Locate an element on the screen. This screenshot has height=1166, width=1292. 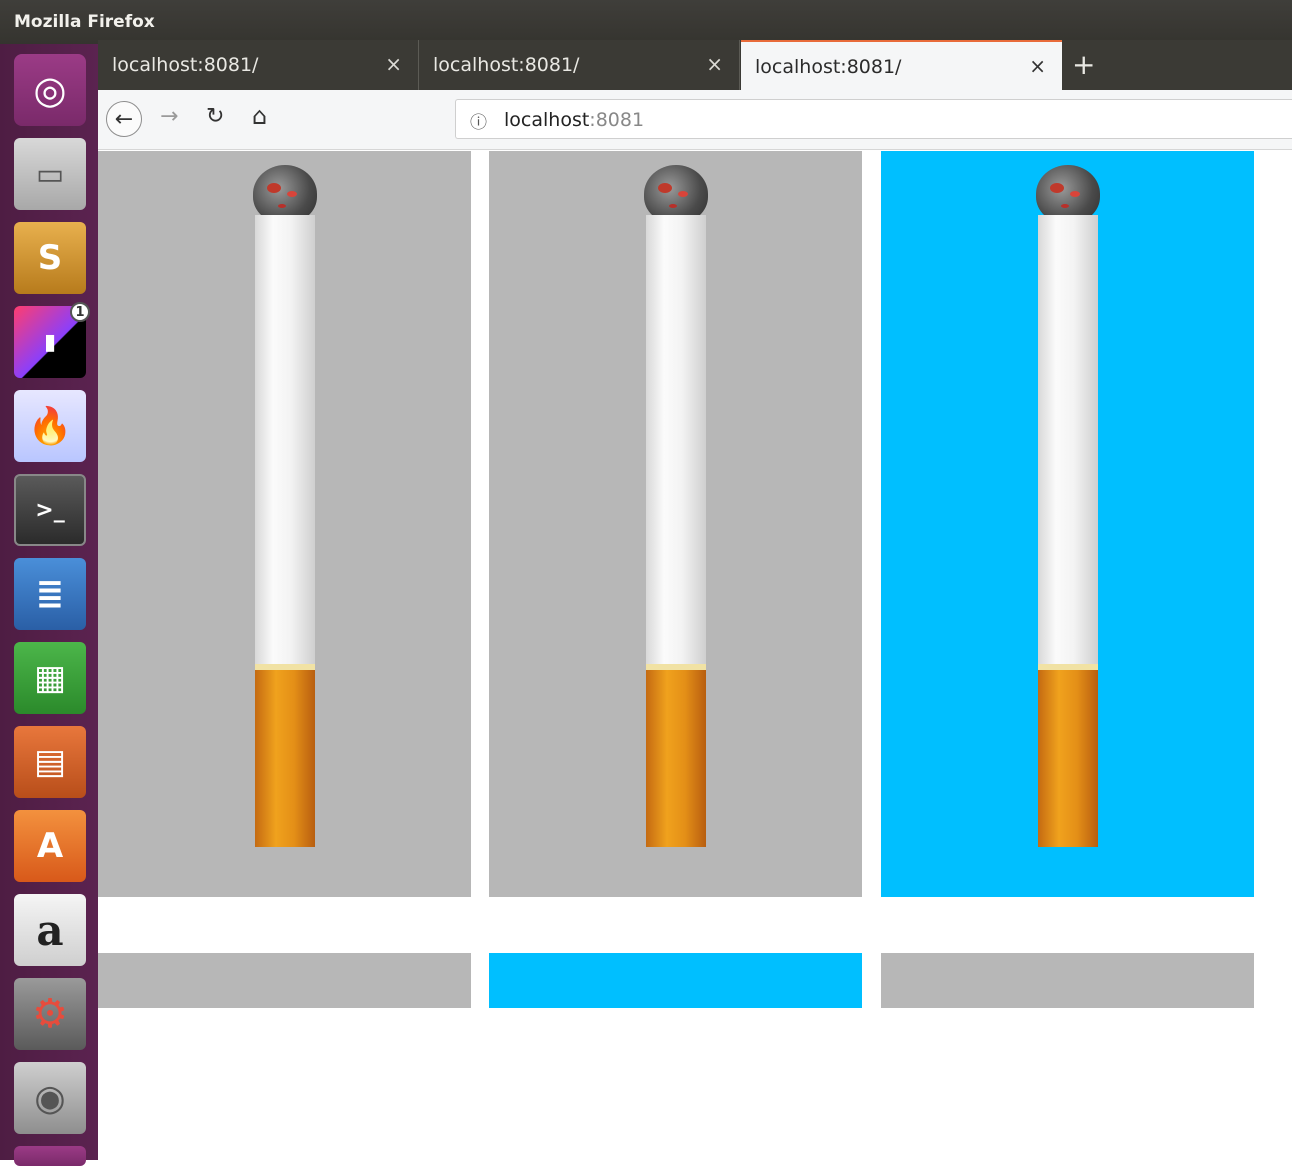
ubuntu-launcher: ◎ ▭ S ▮ 1 🔥 >_ ≣ ▦ ▤ A a ⚙ ◉ is located at coordinates (49, 605).